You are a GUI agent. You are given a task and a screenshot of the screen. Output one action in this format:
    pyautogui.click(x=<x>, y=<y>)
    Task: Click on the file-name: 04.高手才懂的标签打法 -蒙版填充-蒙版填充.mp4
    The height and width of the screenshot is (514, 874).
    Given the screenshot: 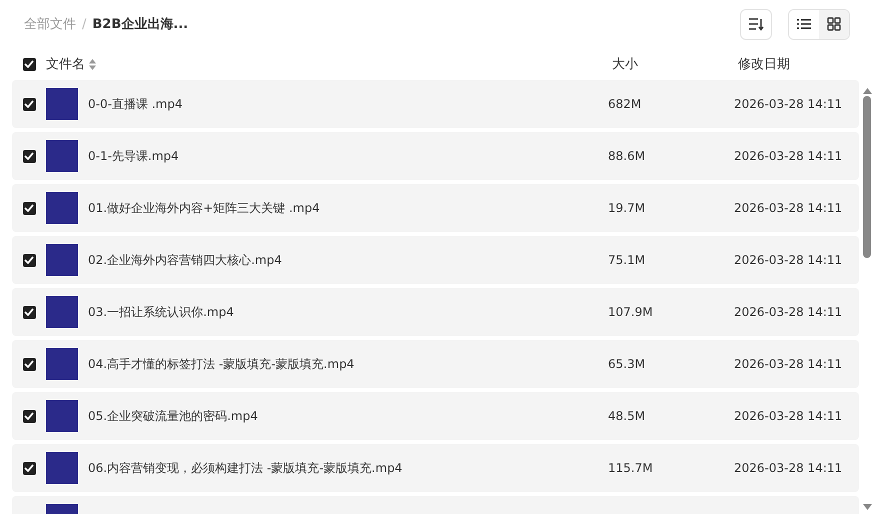 What is the action you would take?
    pyautogui.click(x=222, y=364)
    